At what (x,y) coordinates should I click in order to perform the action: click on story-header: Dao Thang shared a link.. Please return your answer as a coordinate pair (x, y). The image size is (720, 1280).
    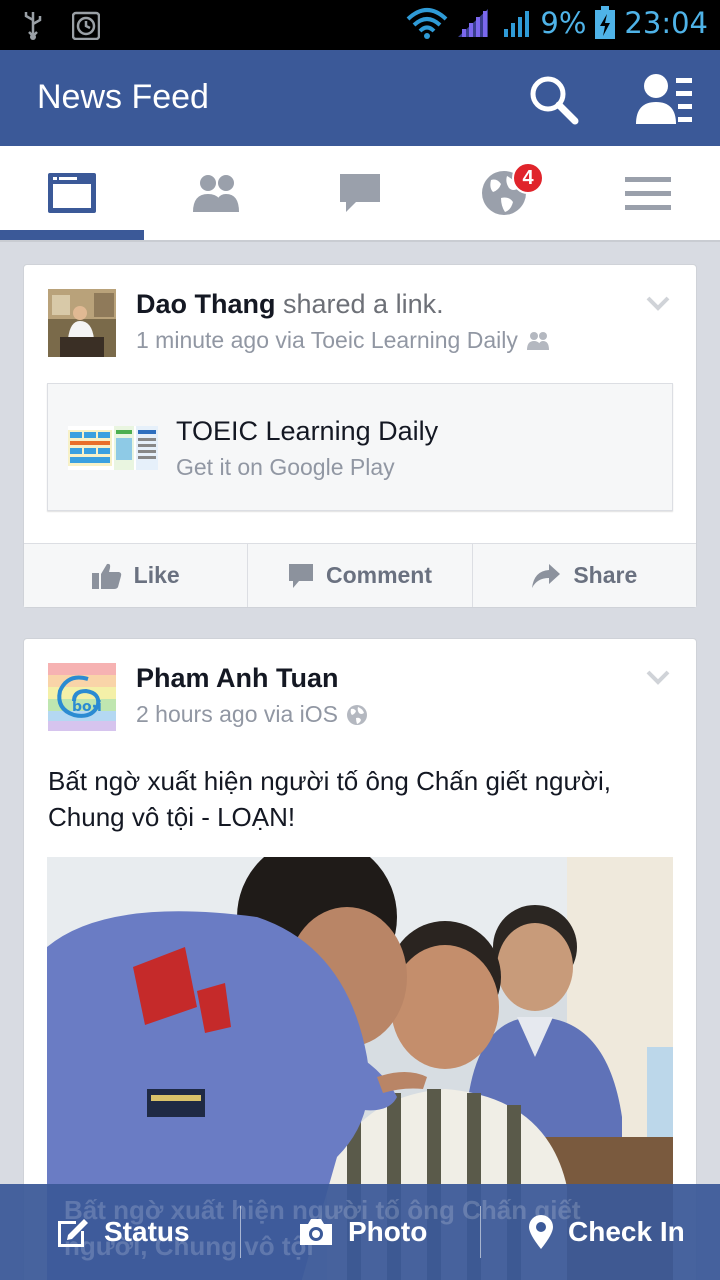
    Looking at the image, I should click on (290, 304).